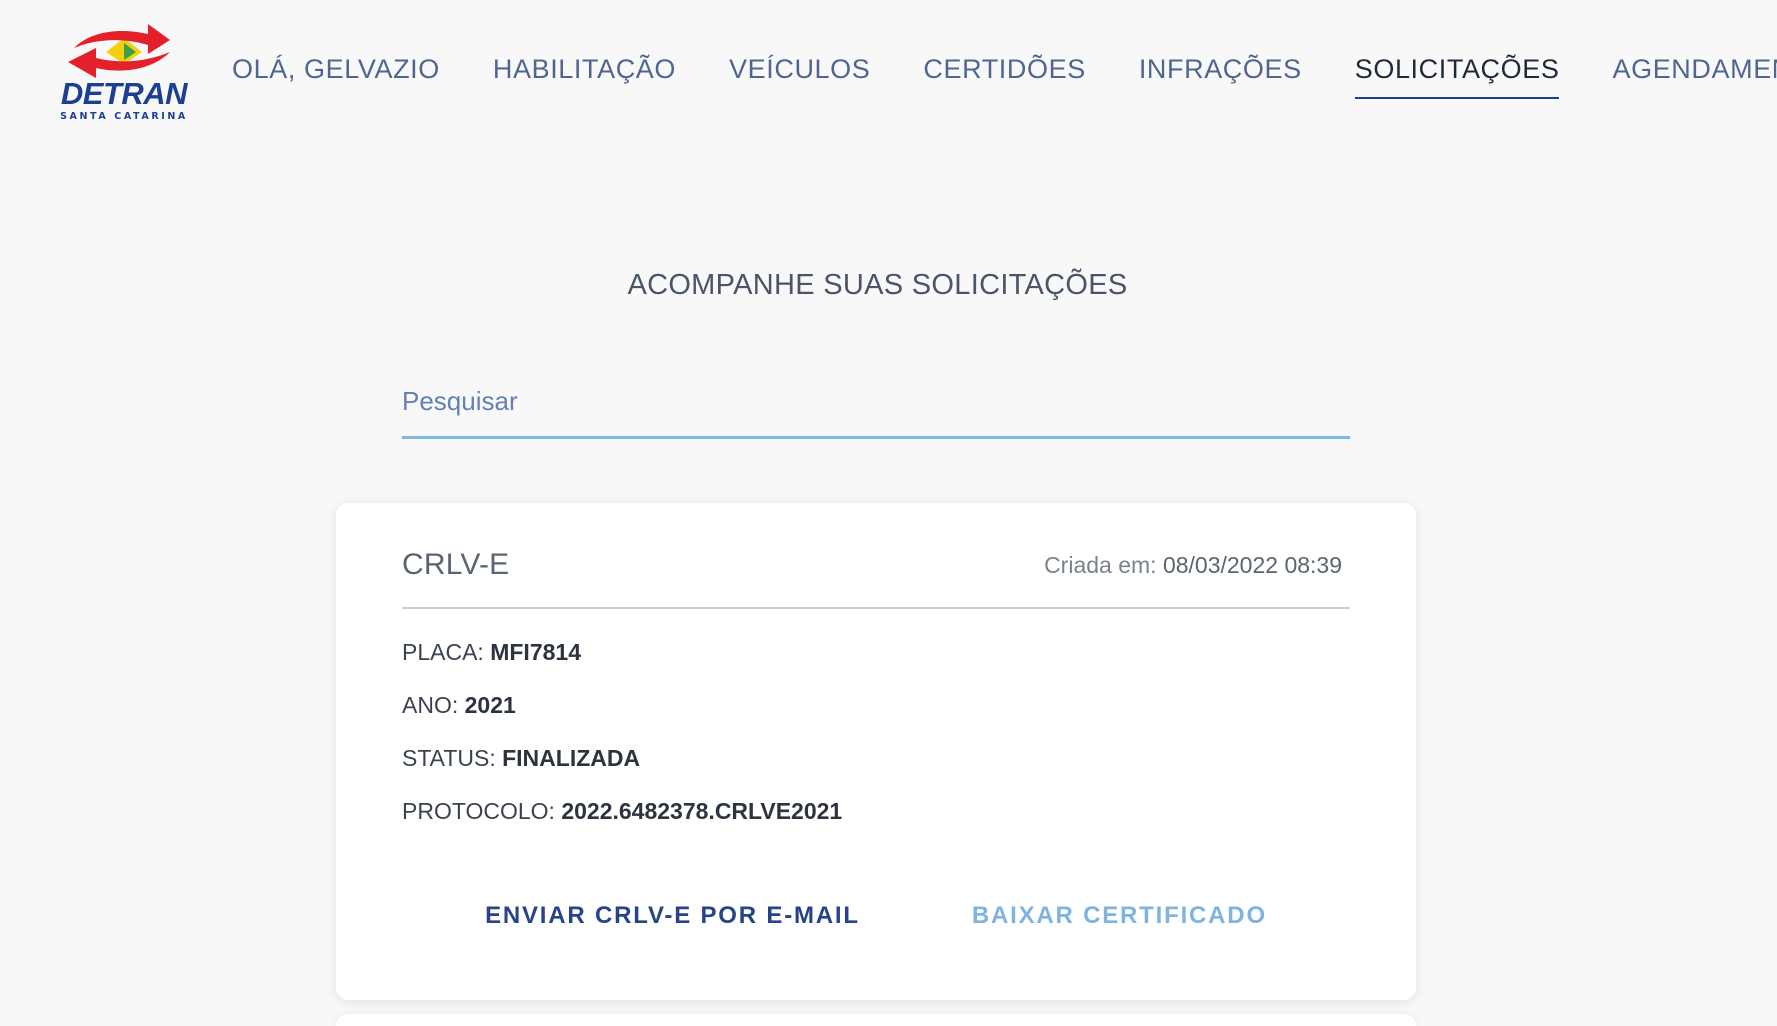 This screenshot has height=1026, width=1777. What do you see at coordinates (119, 51) in the screenshot?
I see `detran-logo-emblem` at bounding box center [119, 51].